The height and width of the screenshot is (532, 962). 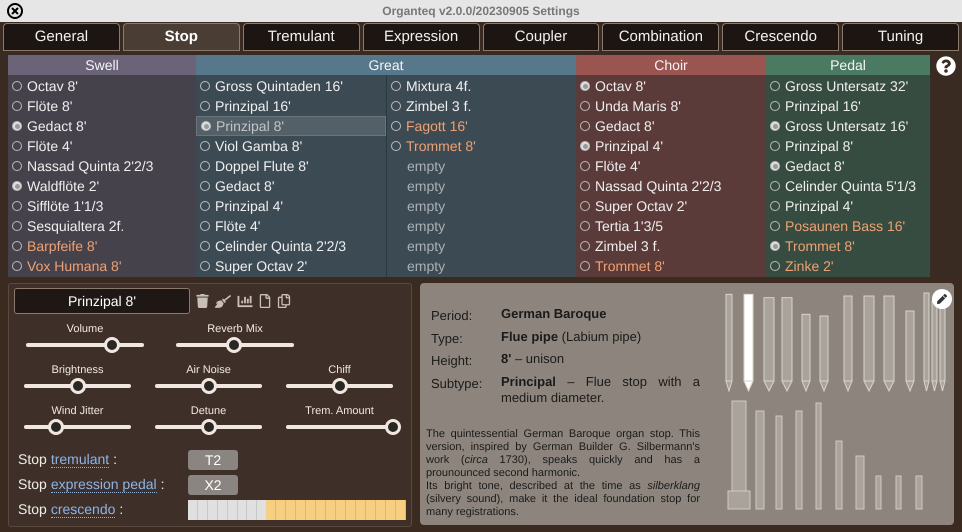 I want to click on stop-item: Waldflöte 2', so click(x=102, y=186).